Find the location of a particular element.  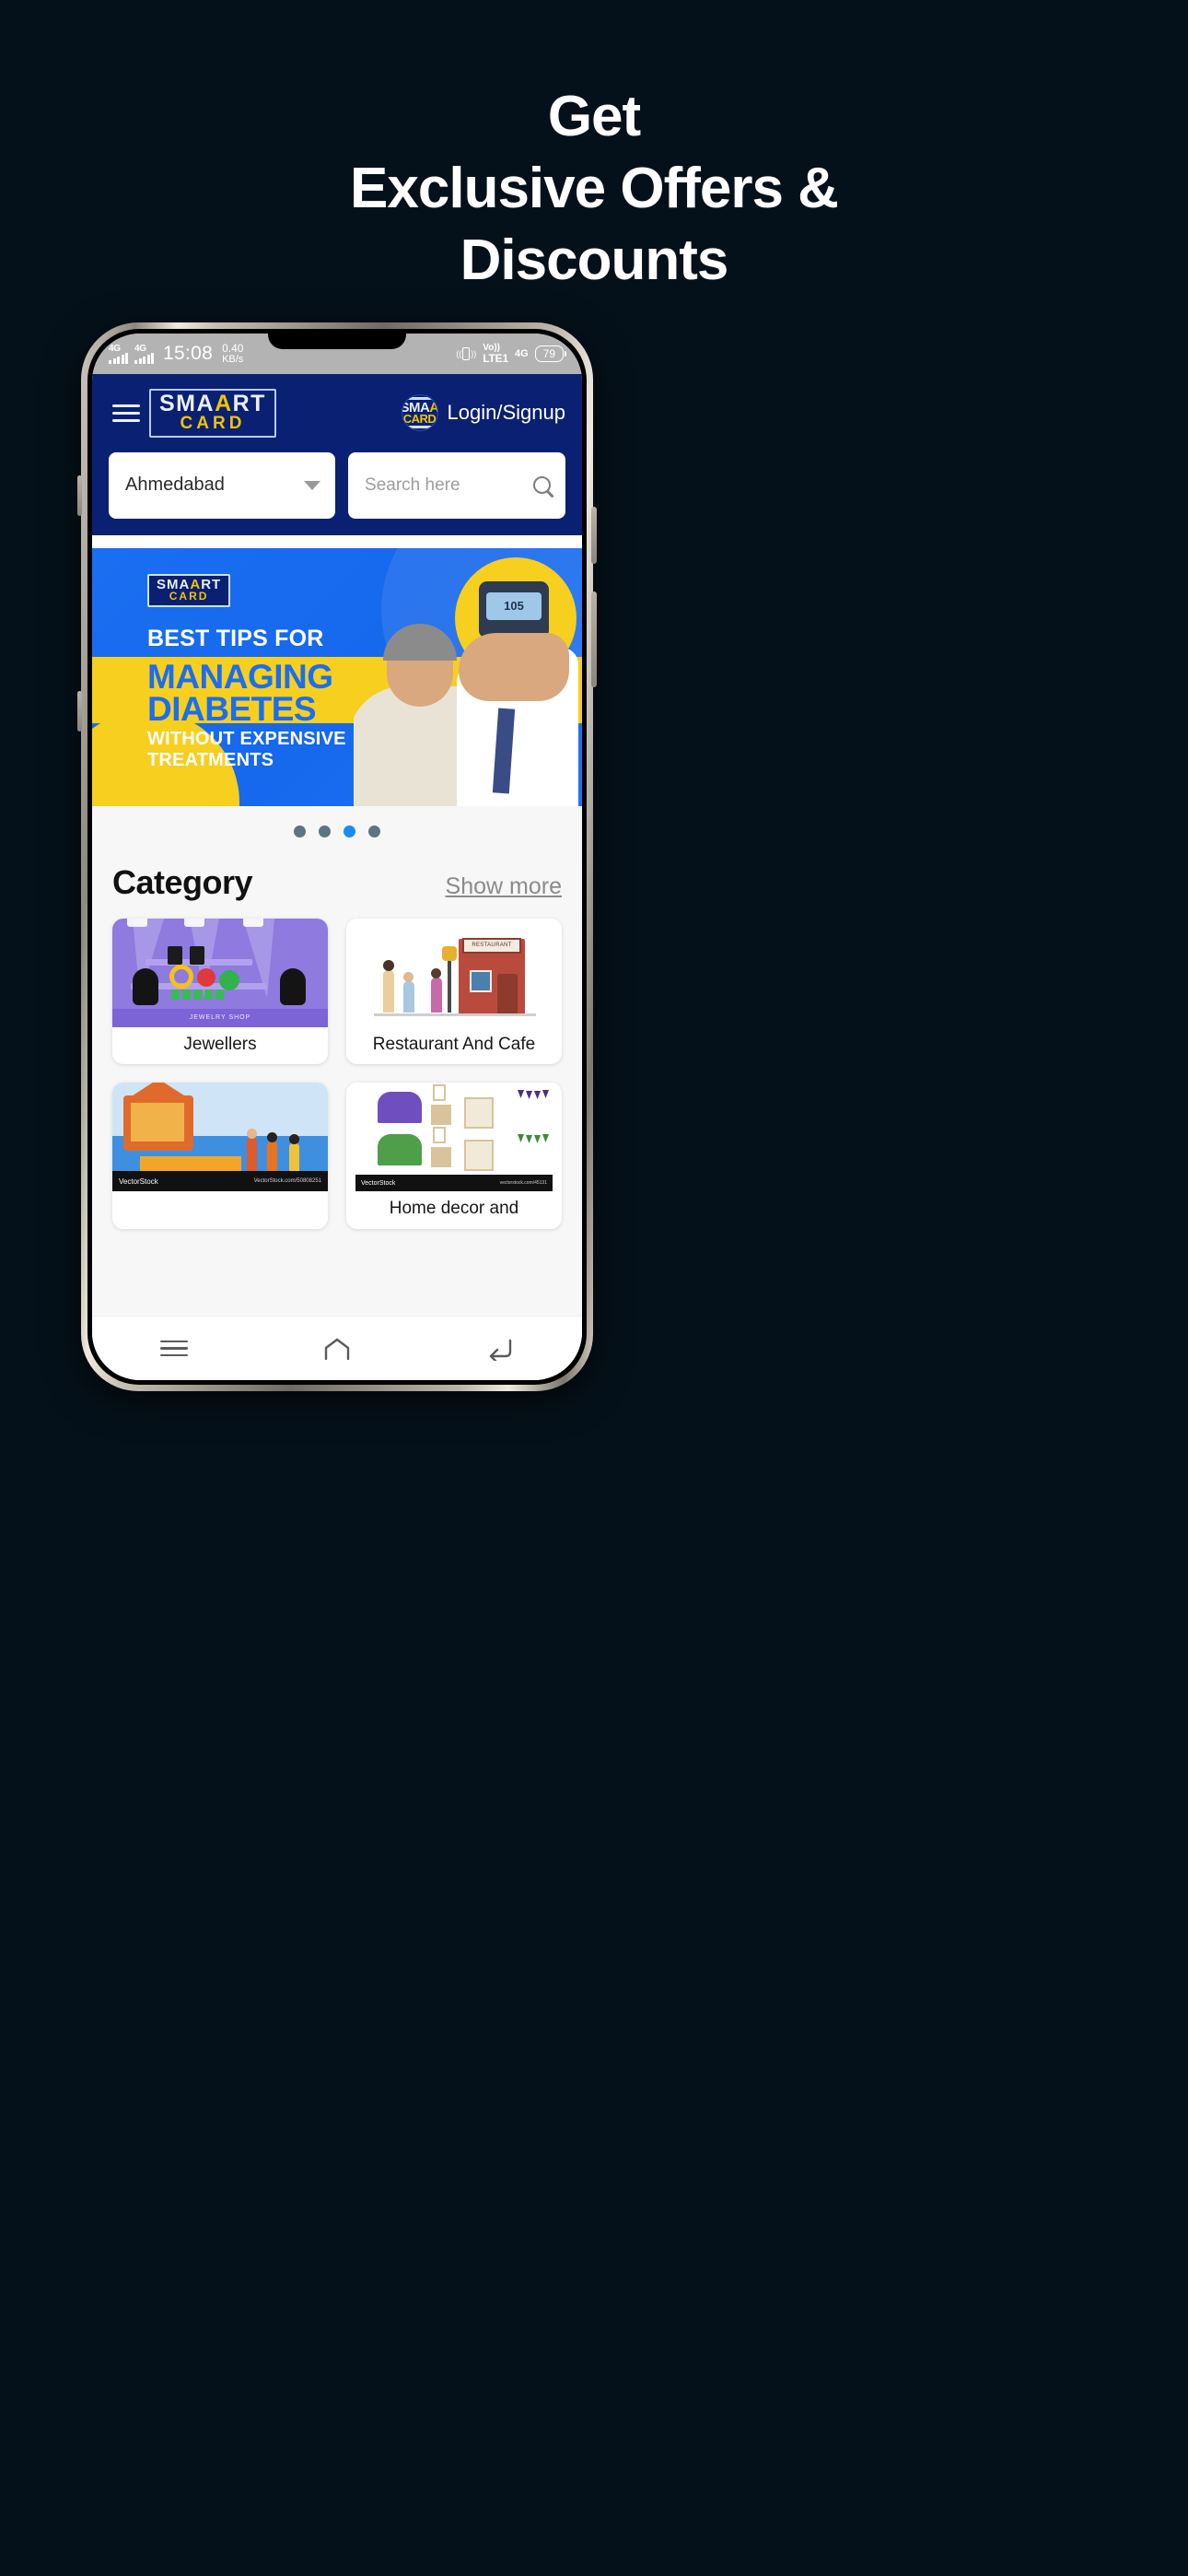

banner-photo: 105 is located at coordinates (468, 677).